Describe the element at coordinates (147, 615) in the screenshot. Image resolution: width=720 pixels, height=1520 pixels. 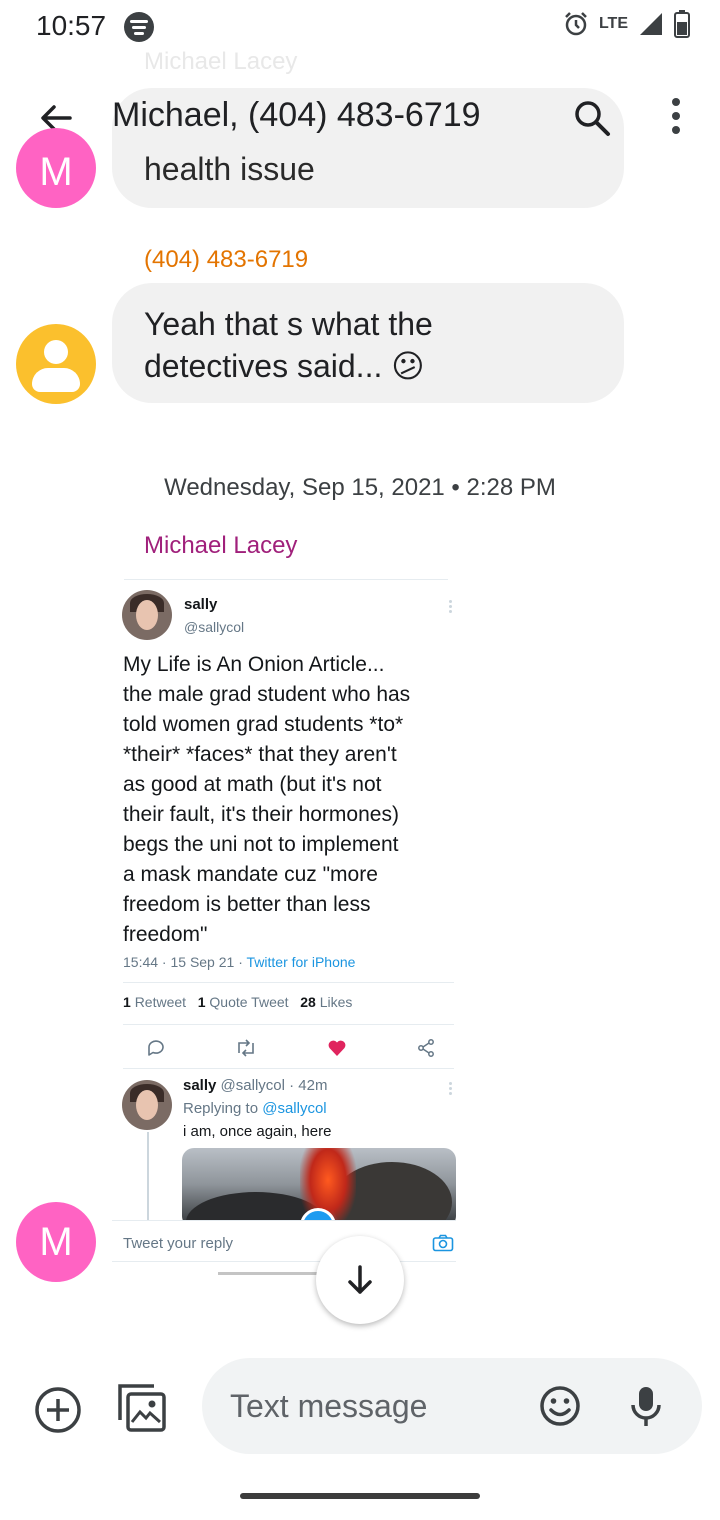
I see `tweet-avatar` at that location.